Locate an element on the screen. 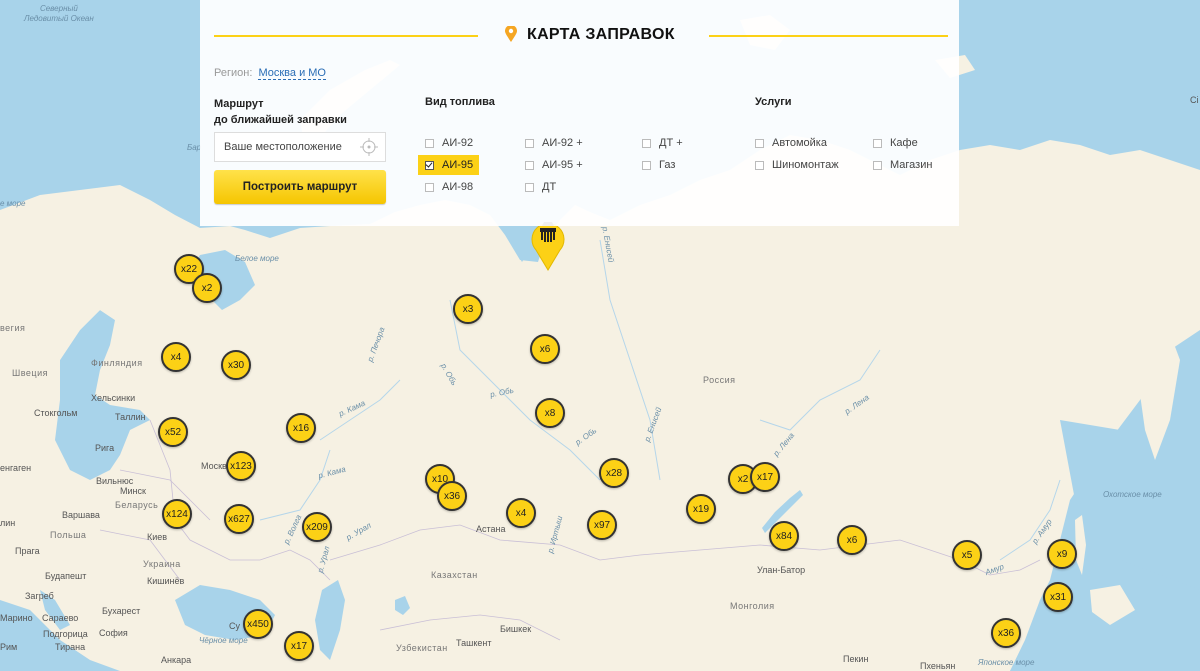 The width and height of the screenshot is (1200, 671). label-belarus: Беларусь is located at coordinates (137, 505).